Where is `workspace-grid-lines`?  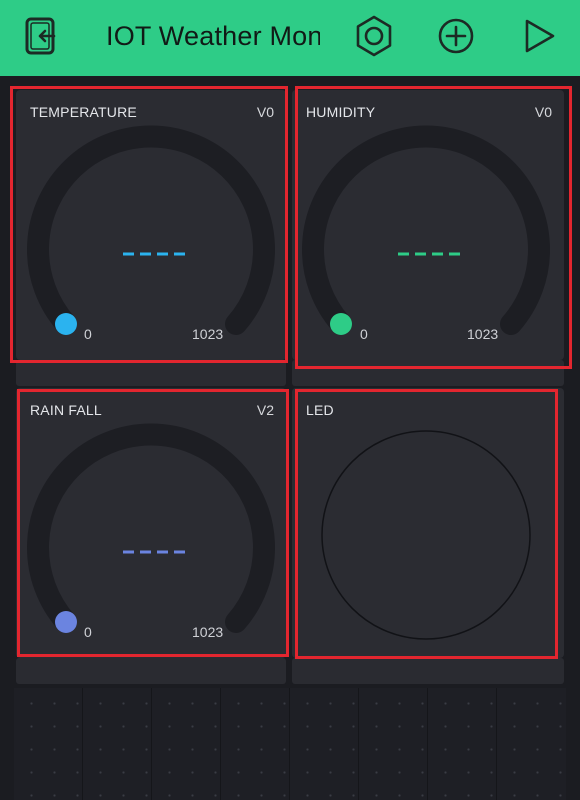 workspace-grid-lines is located at coordinates (290, 744).